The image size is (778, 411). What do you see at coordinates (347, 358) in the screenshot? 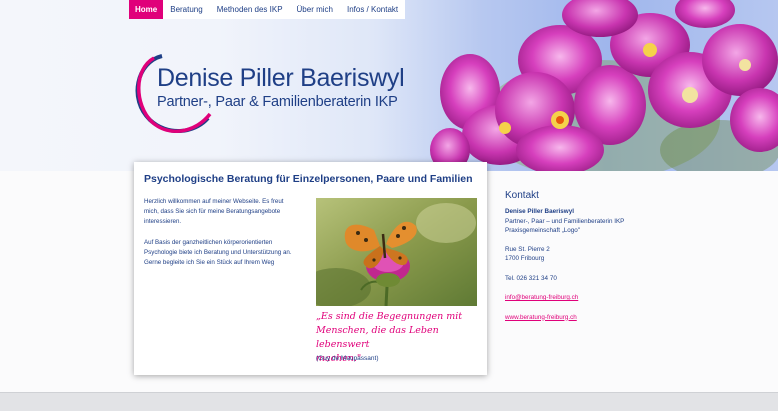
I see `quote-author: (Guy de Maupassant)` at bounding box center [347, 358].